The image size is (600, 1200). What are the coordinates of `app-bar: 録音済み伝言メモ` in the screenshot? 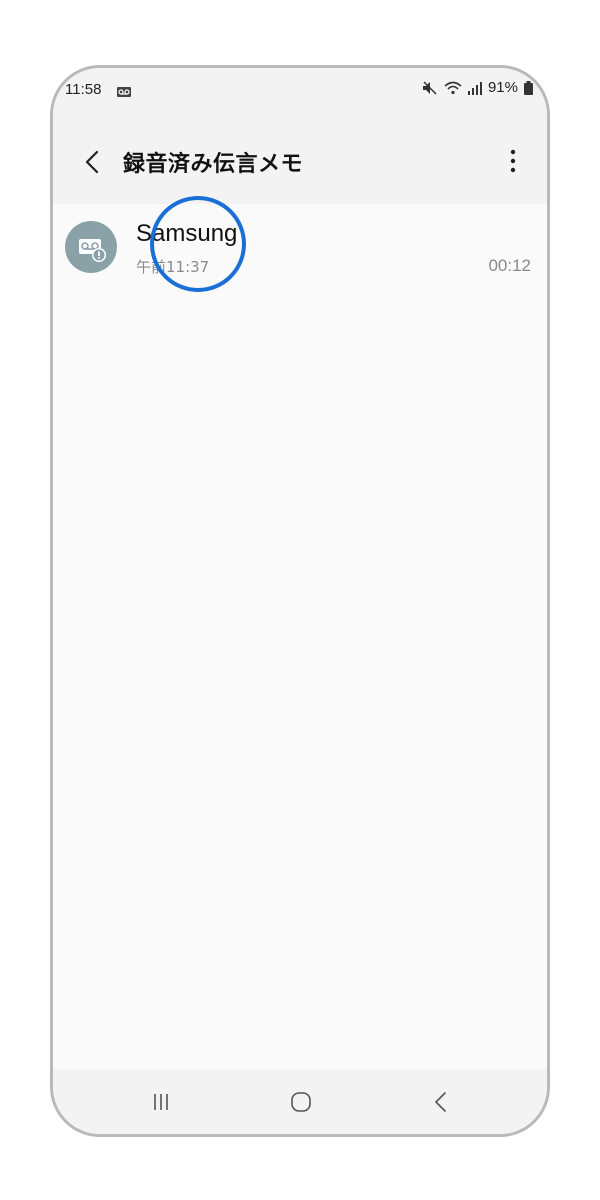 It's located at (300, 158).